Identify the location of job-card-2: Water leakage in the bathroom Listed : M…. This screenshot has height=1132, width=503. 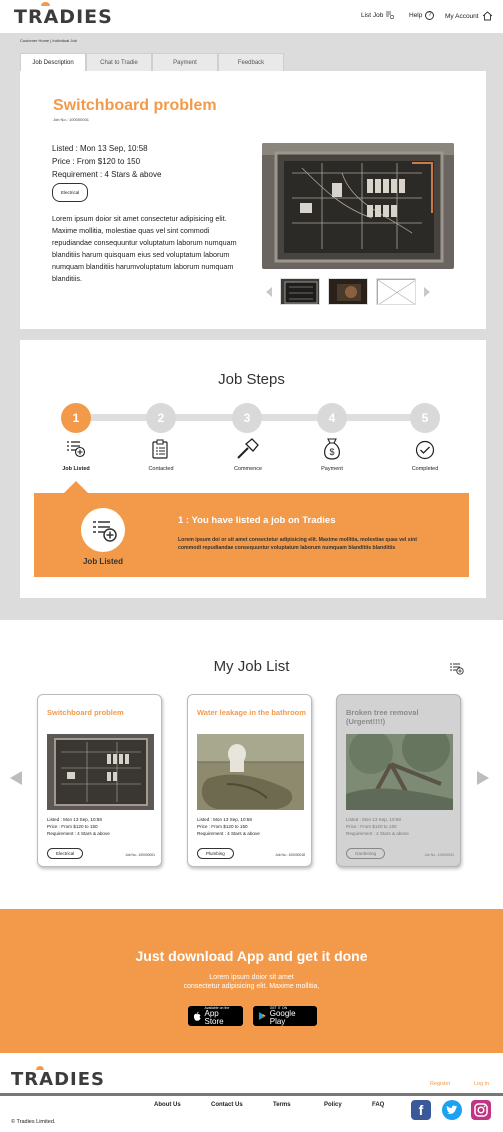
(249, 780).